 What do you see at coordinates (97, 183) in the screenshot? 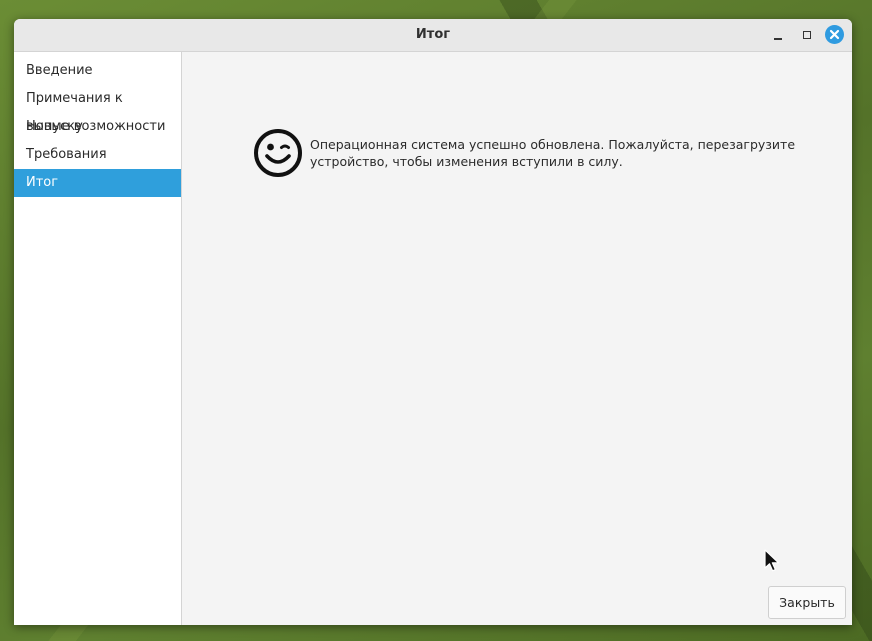
I see `sidebar-item-summary: Итог` at bounding box center [97, 183].